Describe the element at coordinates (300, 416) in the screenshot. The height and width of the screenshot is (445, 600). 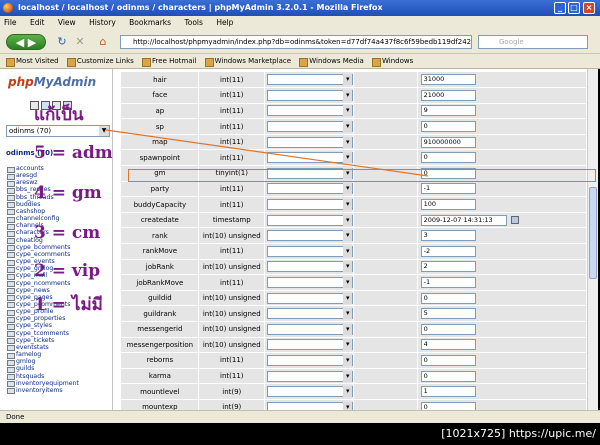
I see `status-bar: Done` at that location.